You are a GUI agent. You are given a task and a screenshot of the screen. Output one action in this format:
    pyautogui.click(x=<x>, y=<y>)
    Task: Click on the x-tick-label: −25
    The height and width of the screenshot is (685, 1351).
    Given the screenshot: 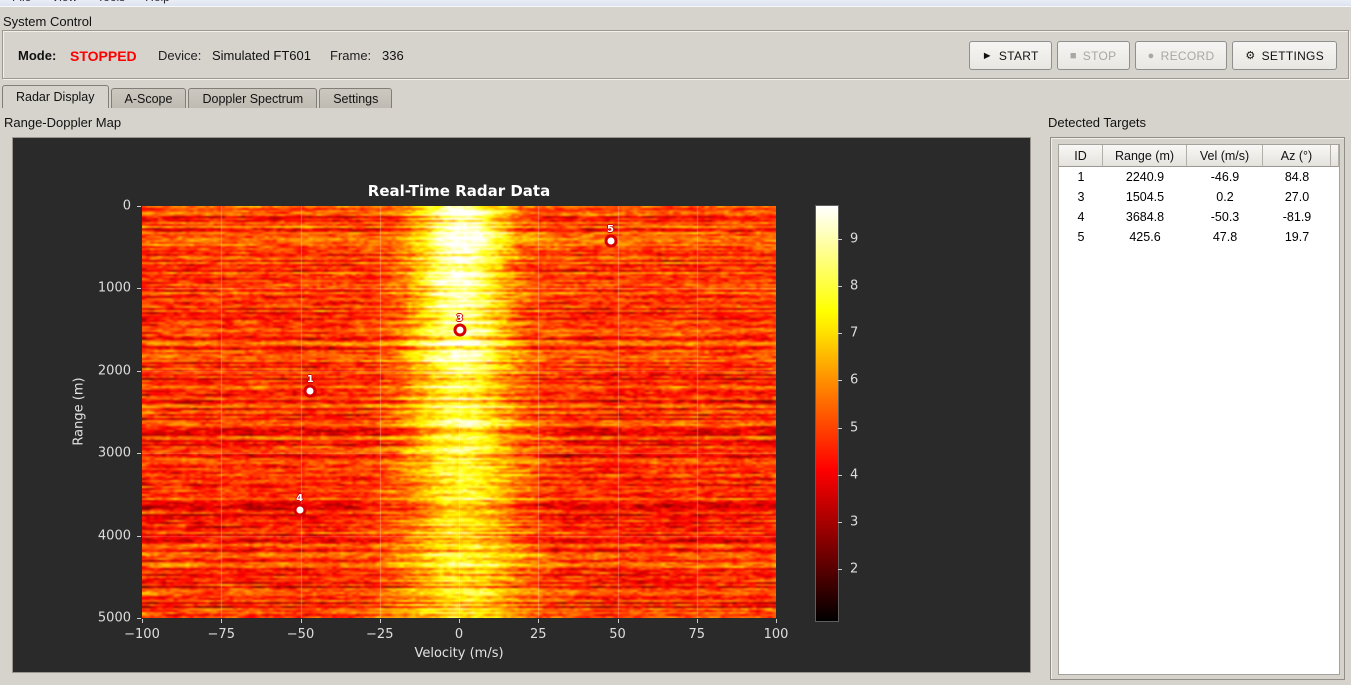 What is the action you would take?
    pyautogui.click(x=380, y=634)
    